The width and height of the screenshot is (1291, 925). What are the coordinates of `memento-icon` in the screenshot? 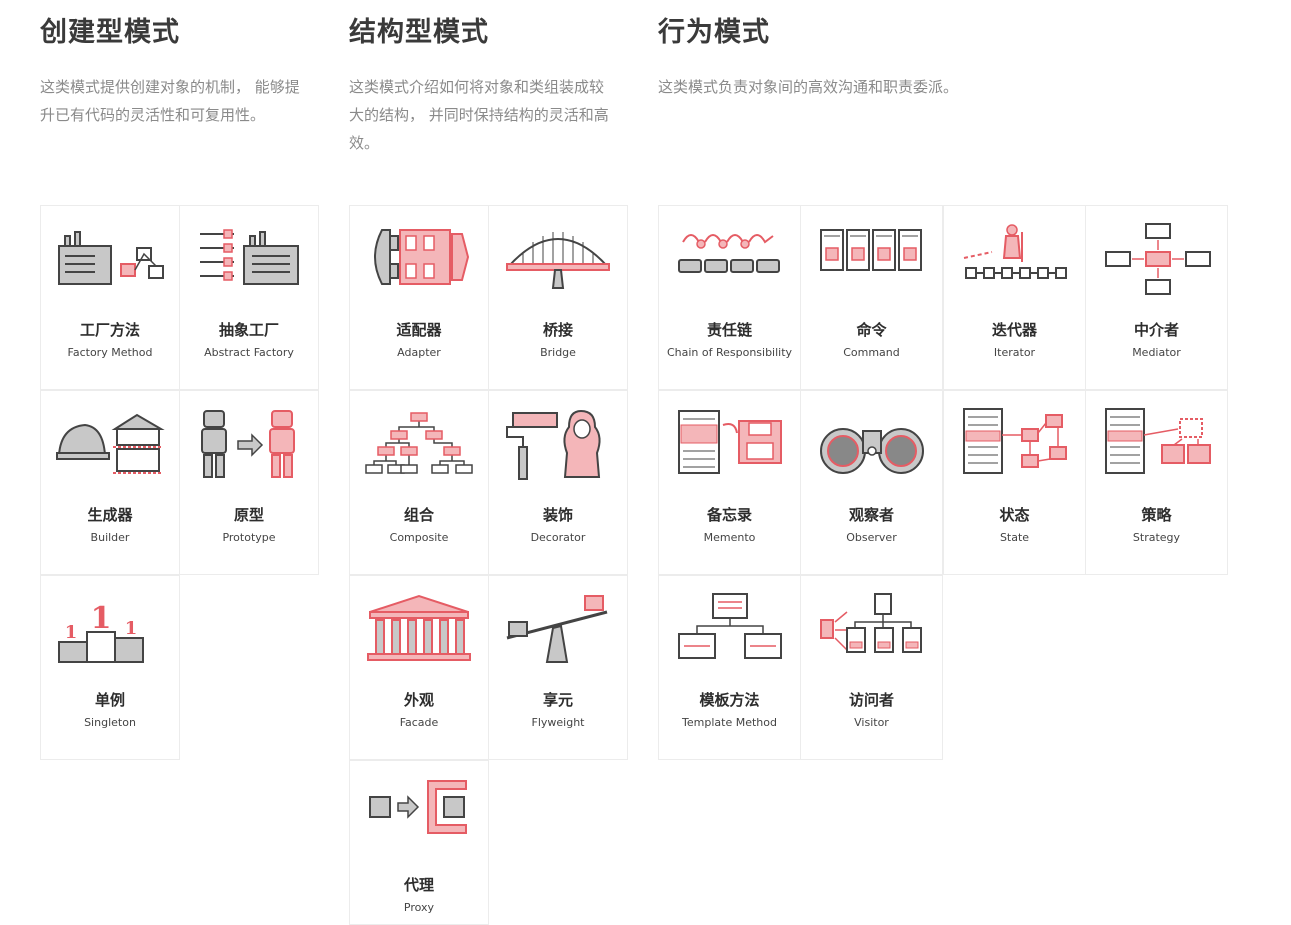 It's located at (729, 452).